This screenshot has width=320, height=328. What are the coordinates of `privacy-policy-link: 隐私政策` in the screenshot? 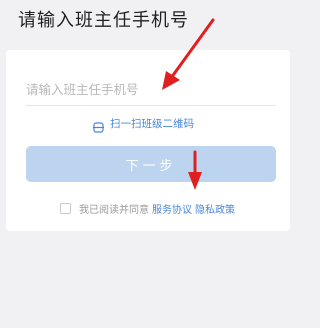 It's located at (215, 208).